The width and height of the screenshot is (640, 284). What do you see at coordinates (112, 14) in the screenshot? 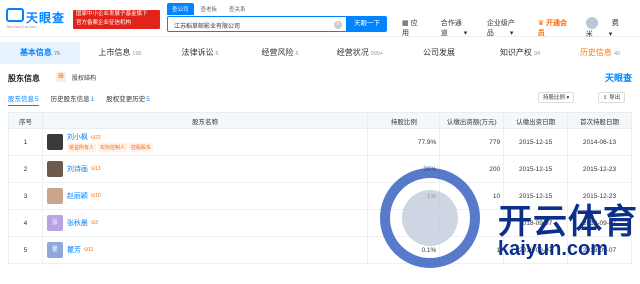
I see `badge-line1: 国家中小企业发展子基金旗下` at bounding box center [112, 14].